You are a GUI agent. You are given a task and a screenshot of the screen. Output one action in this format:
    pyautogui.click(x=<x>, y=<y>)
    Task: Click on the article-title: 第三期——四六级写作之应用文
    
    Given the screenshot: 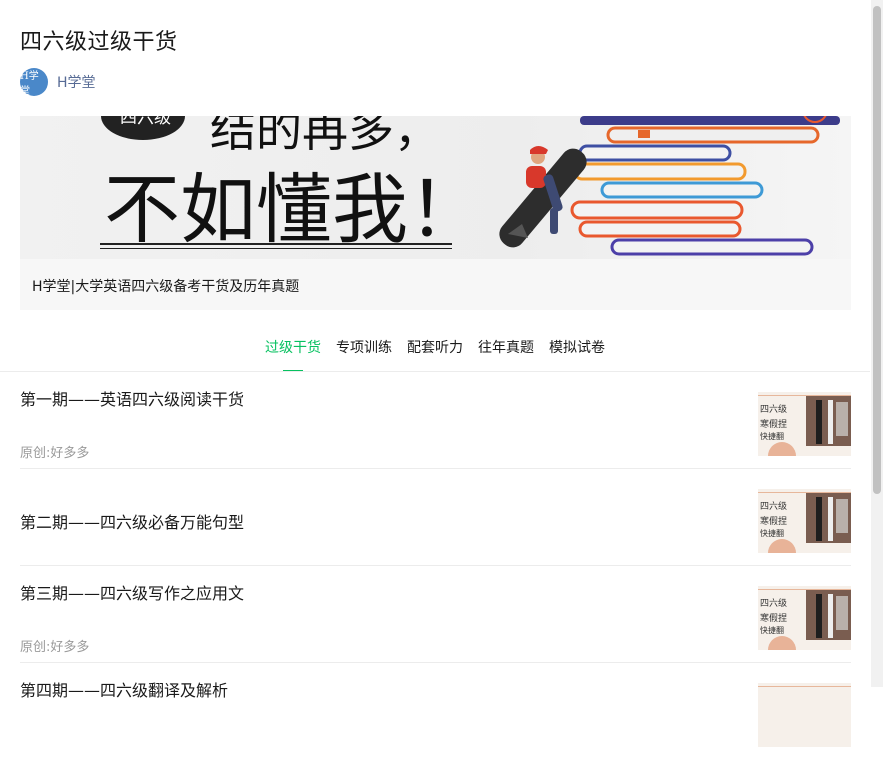 What is the action you would take?
    pyautogui.click(x=132, y=592)
    